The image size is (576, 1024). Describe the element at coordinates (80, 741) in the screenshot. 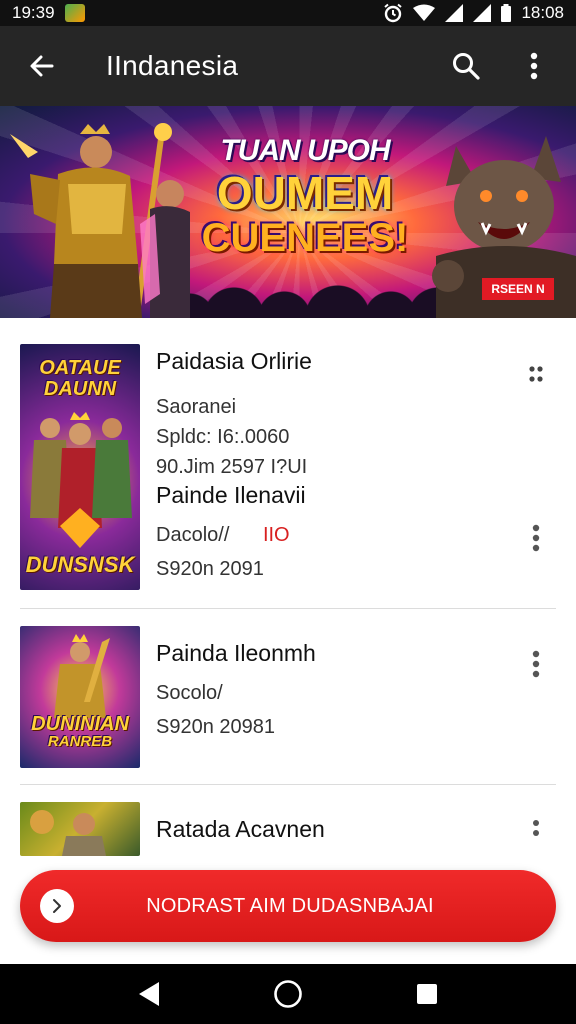

I see `thumbnail-footer: RANREB` at that location.